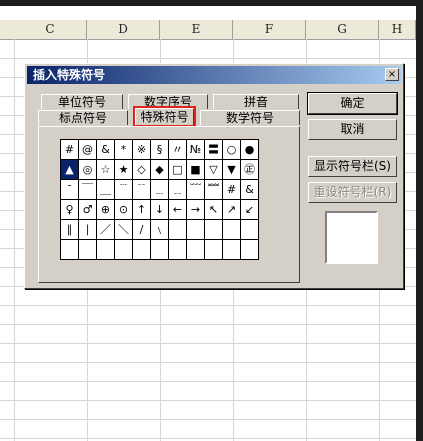  What do you see at coordinates (70, 210) in the screenshot?
I see `symbol-cell: ♀` at bounding box center [70, 210].